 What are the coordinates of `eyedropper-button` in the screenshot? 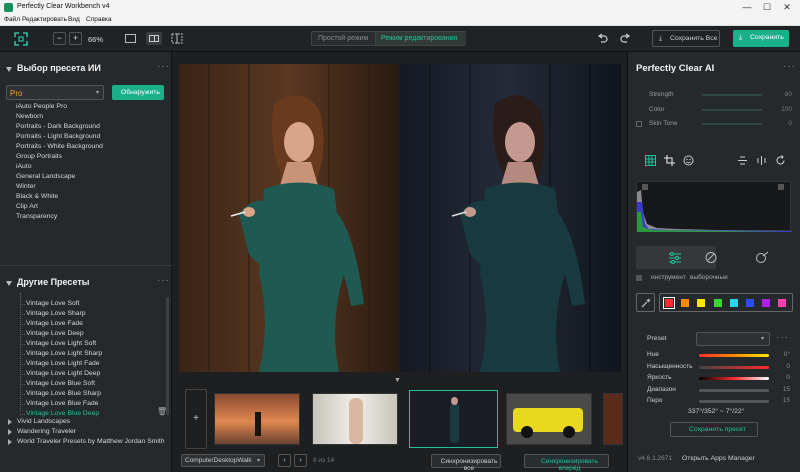 It's located at (645, 302).